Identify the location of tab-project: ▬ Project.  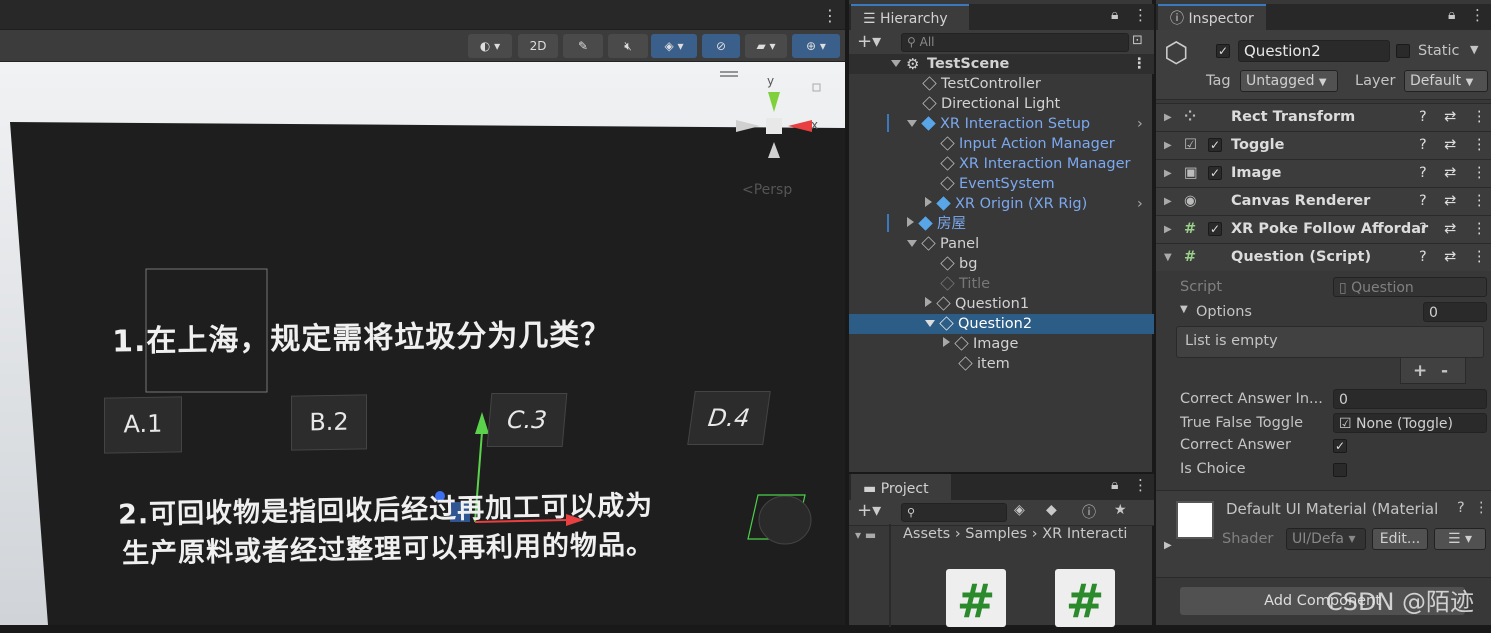
(901, 487).